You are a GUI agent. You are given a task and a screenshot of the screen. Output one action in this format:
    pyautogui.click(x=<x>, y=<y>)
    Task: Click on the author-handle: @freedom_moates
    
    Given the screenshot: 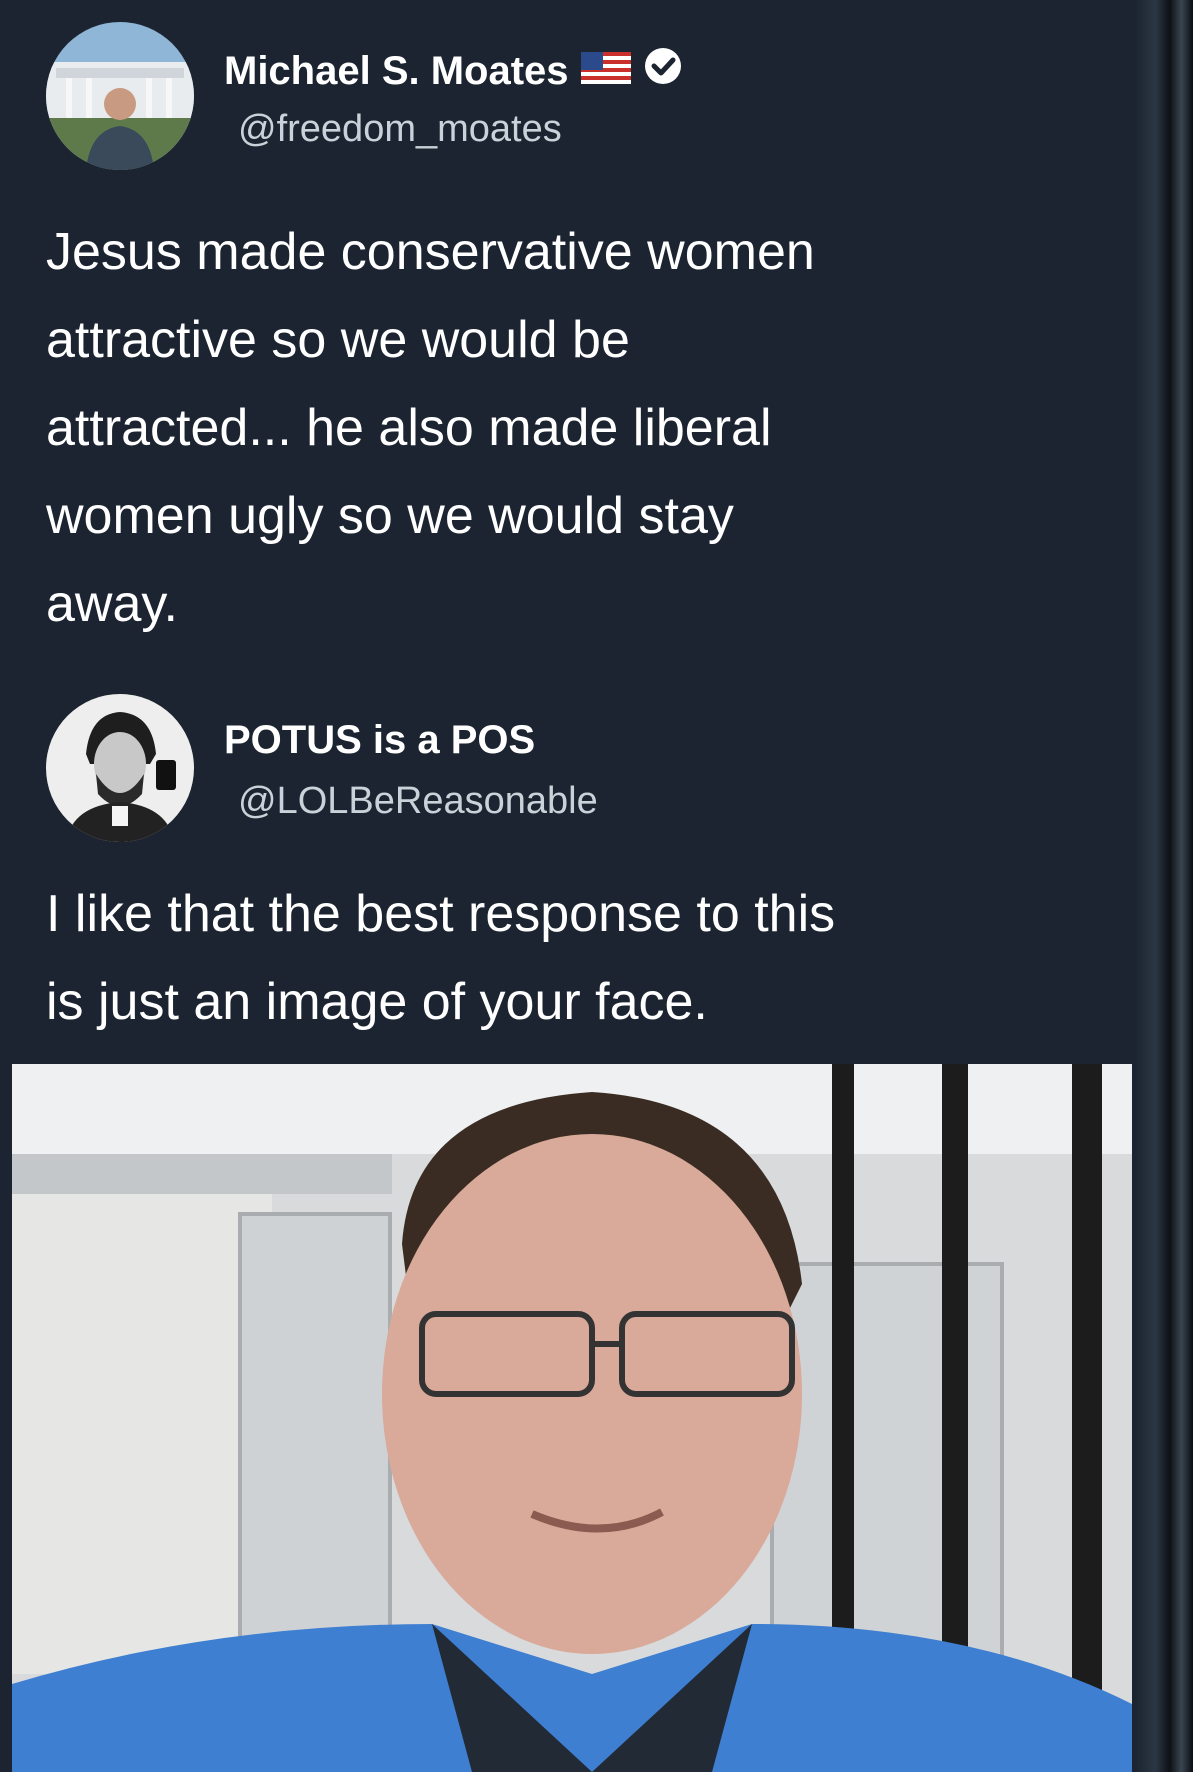 What is the action you would take?
    pyautogui.click(x=400, y=129)
    